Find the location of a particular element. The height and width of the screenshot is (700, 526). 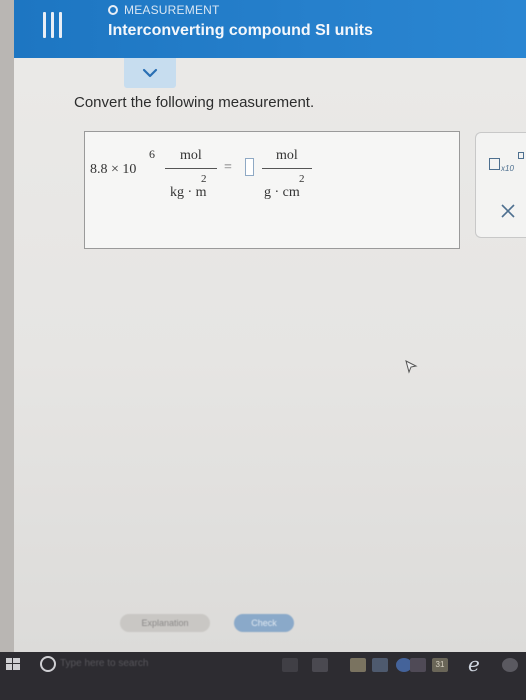

explanation-button: Explanation is located at coordinates (165, 623).